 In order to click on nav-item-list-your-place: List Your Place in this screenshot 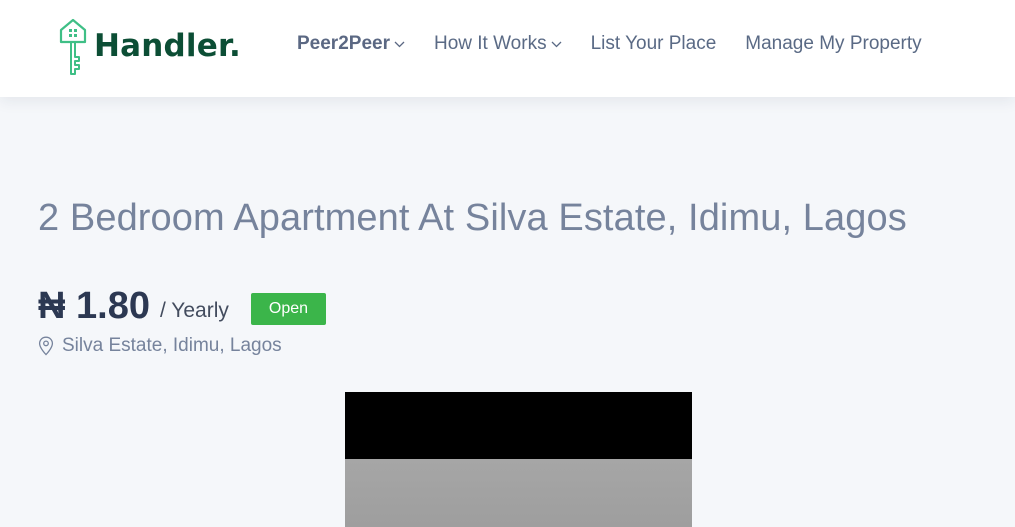, I will do `click(654, 44)`.